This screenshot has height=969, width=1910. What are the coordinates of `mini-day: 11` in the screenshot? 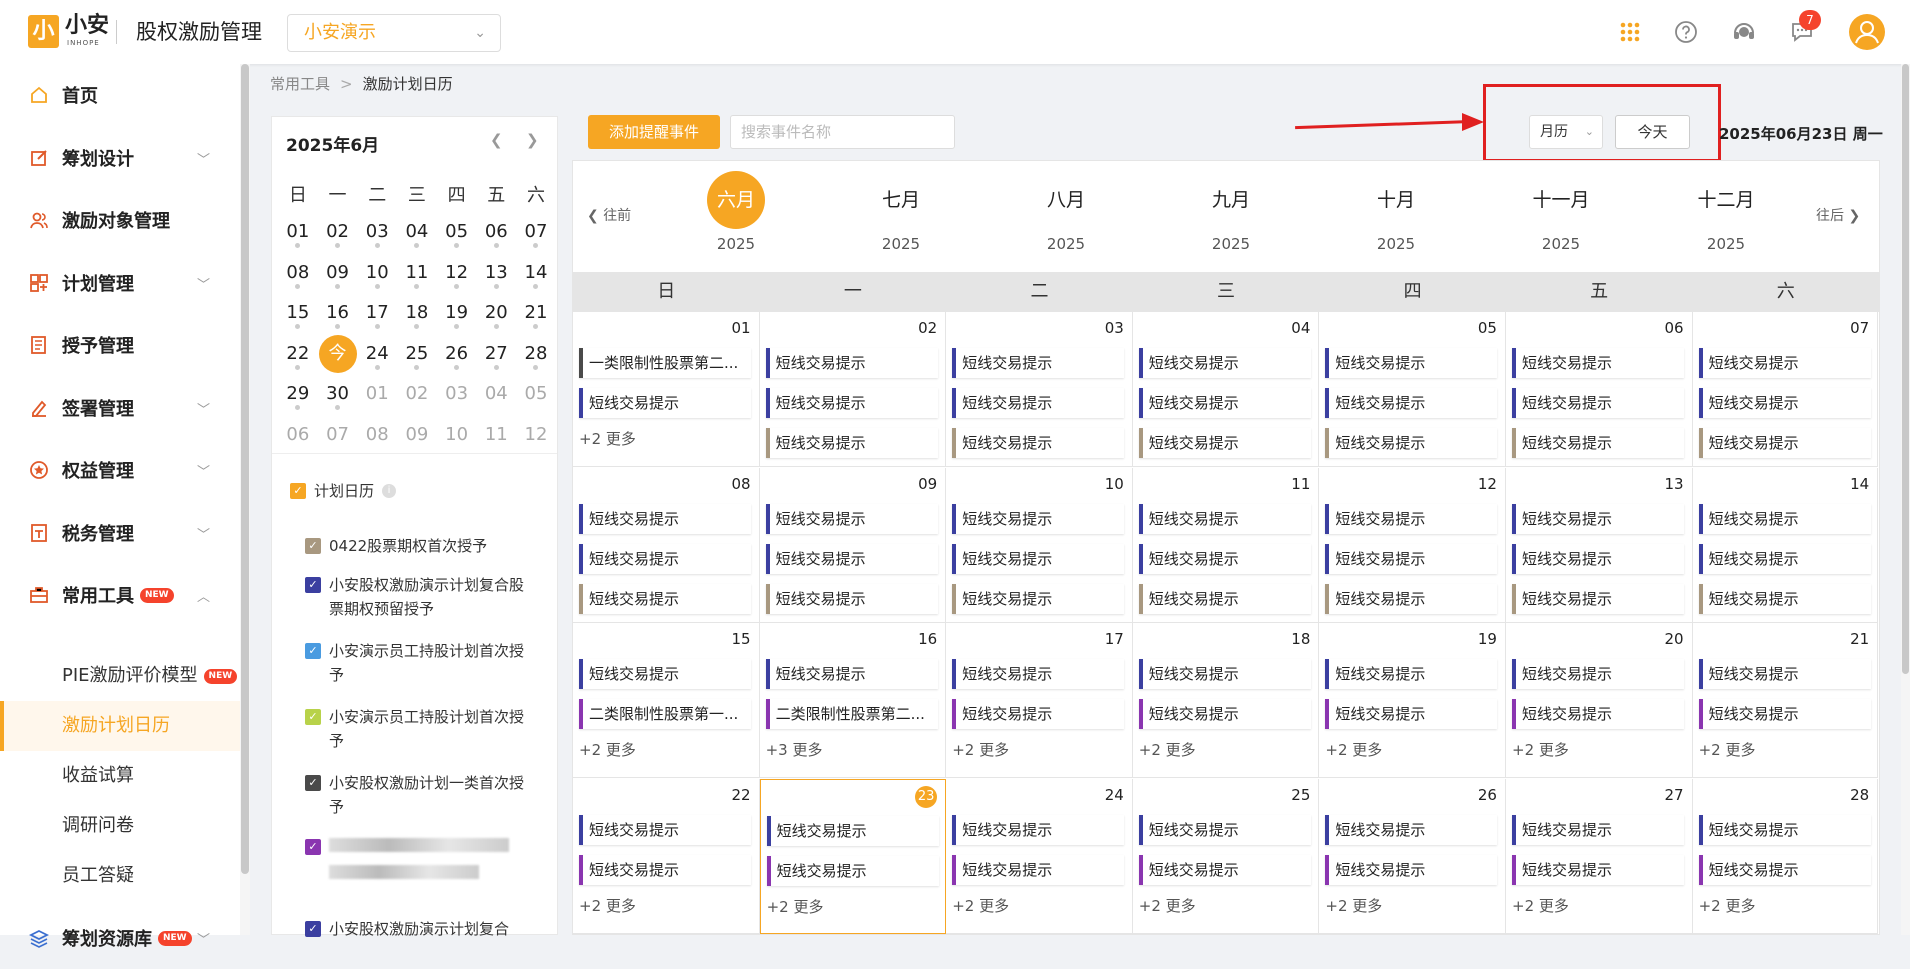 It's located at (496, 435).